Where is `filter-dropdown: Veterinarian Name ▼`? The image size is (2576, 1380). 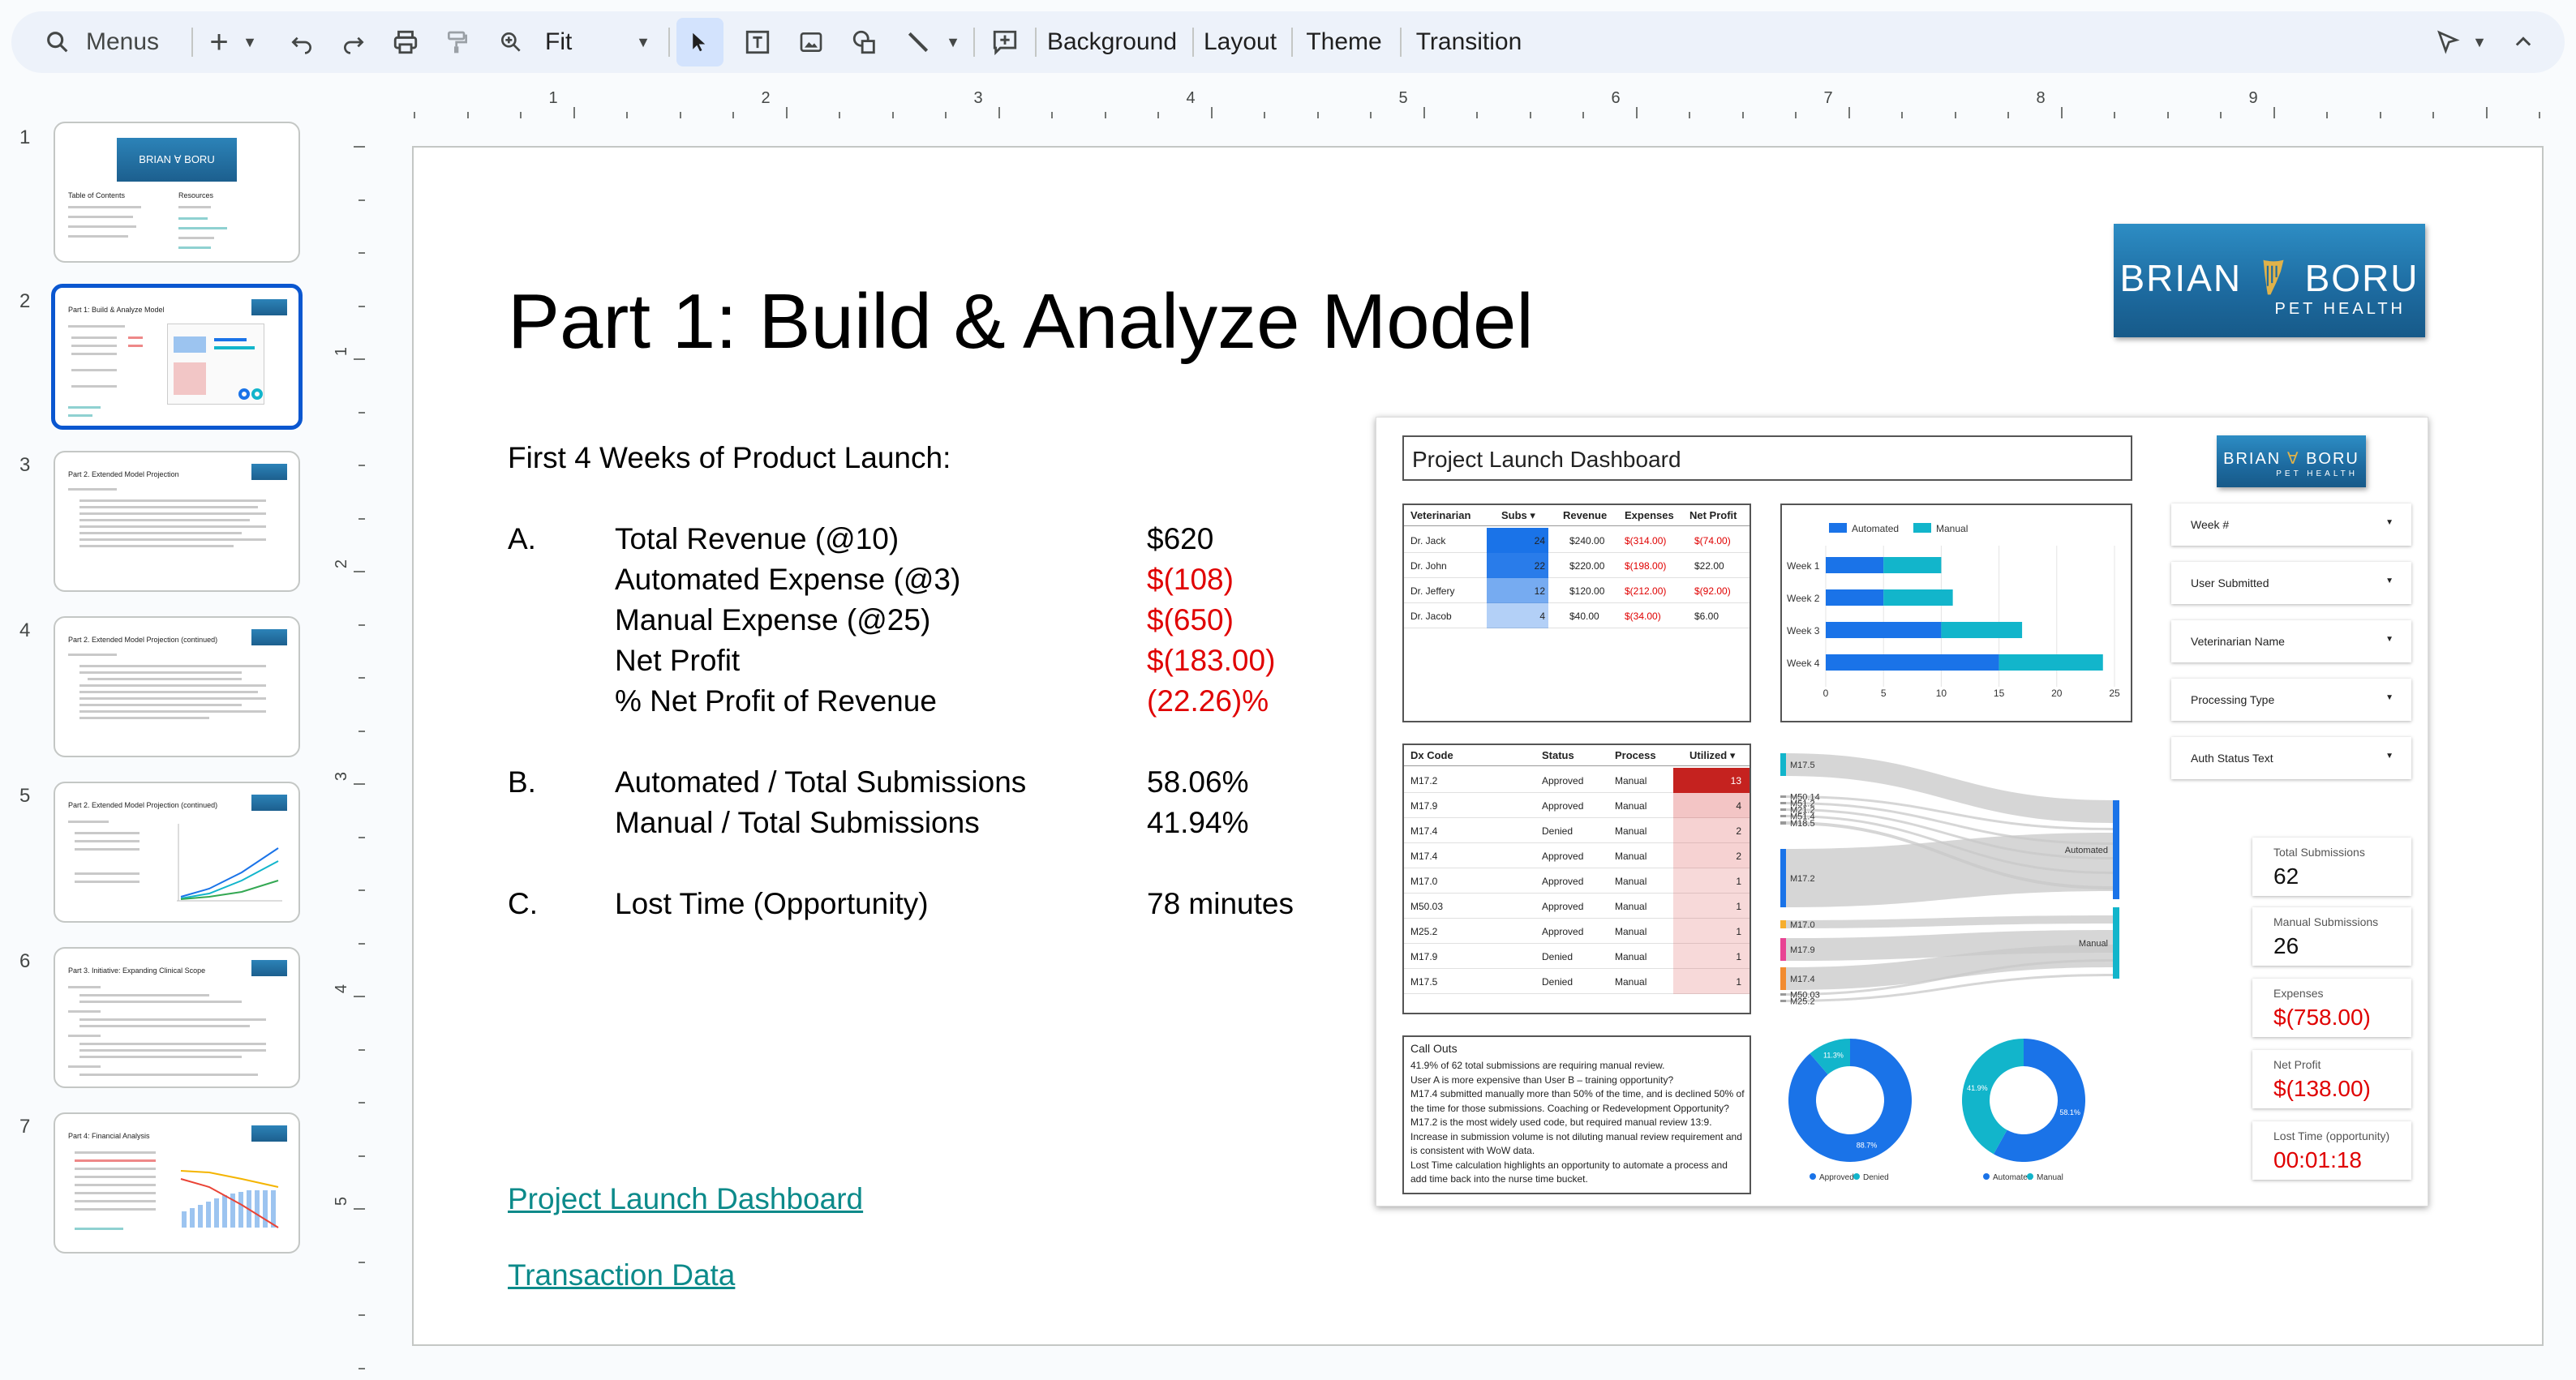
filter-dropdown: Veterinarian Name ▼ is located at coordinates (2291, 641).